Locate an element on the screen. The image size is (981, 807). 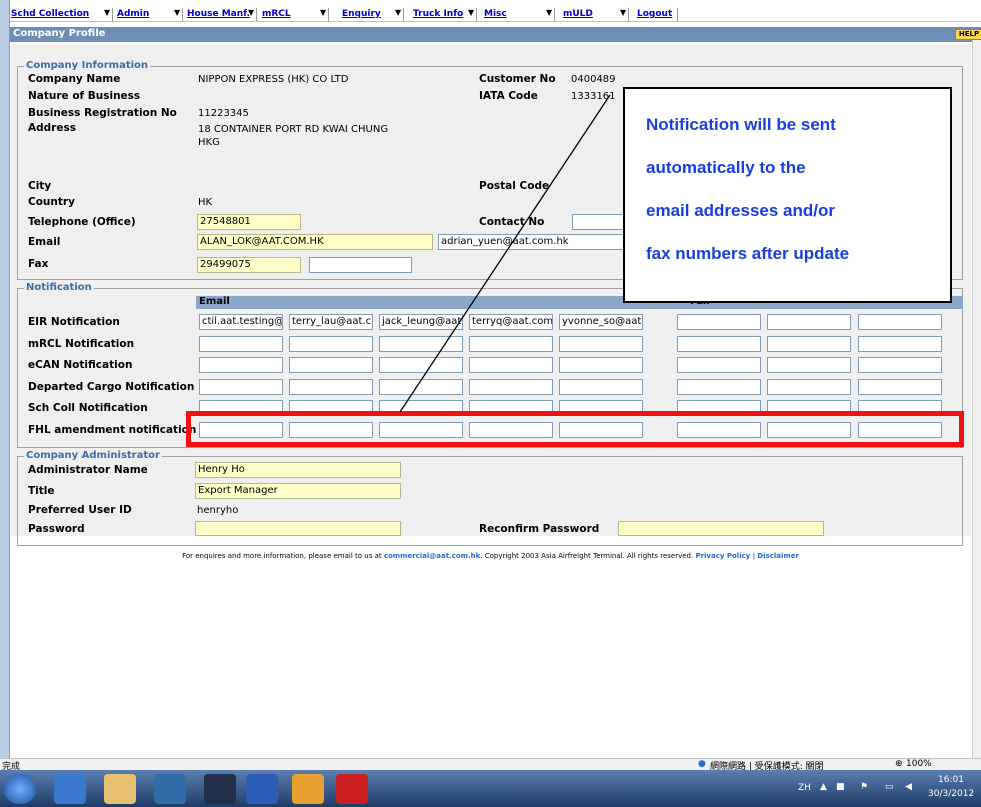
clock-time: 16:01 is located at coordinates (951, 780).